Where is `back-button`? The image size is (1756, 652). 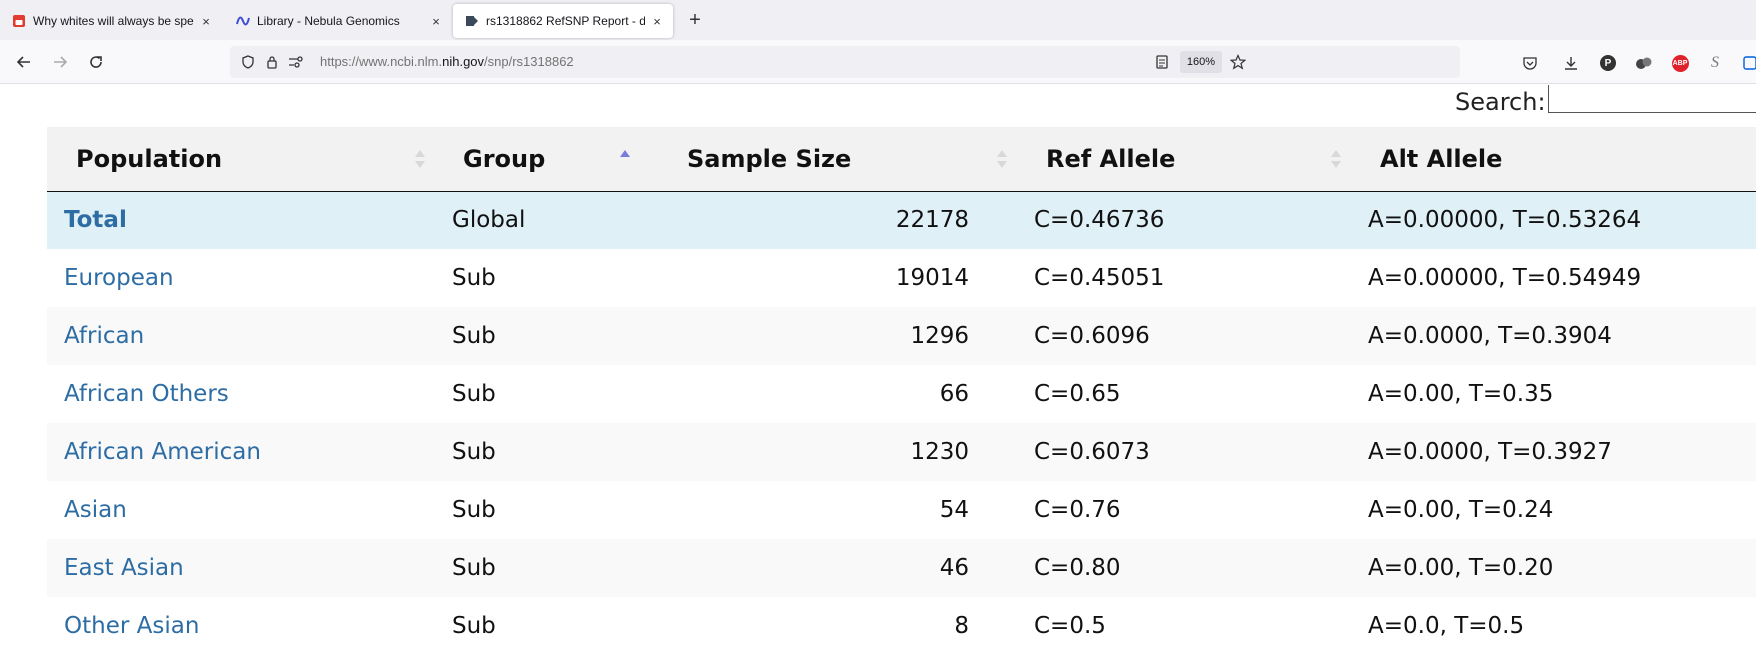 back-button is located at coordinates (24, 62).